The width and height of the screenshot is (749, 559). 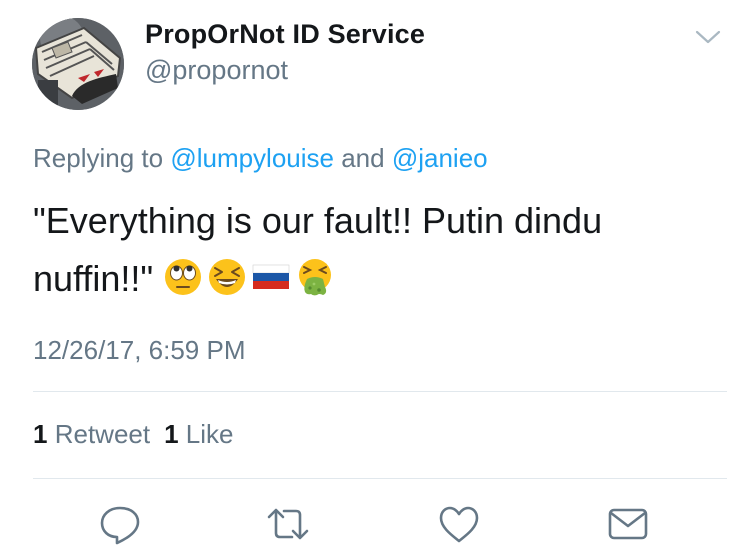 I want to click on retweet-count: 1, so click(x=40, y=434).